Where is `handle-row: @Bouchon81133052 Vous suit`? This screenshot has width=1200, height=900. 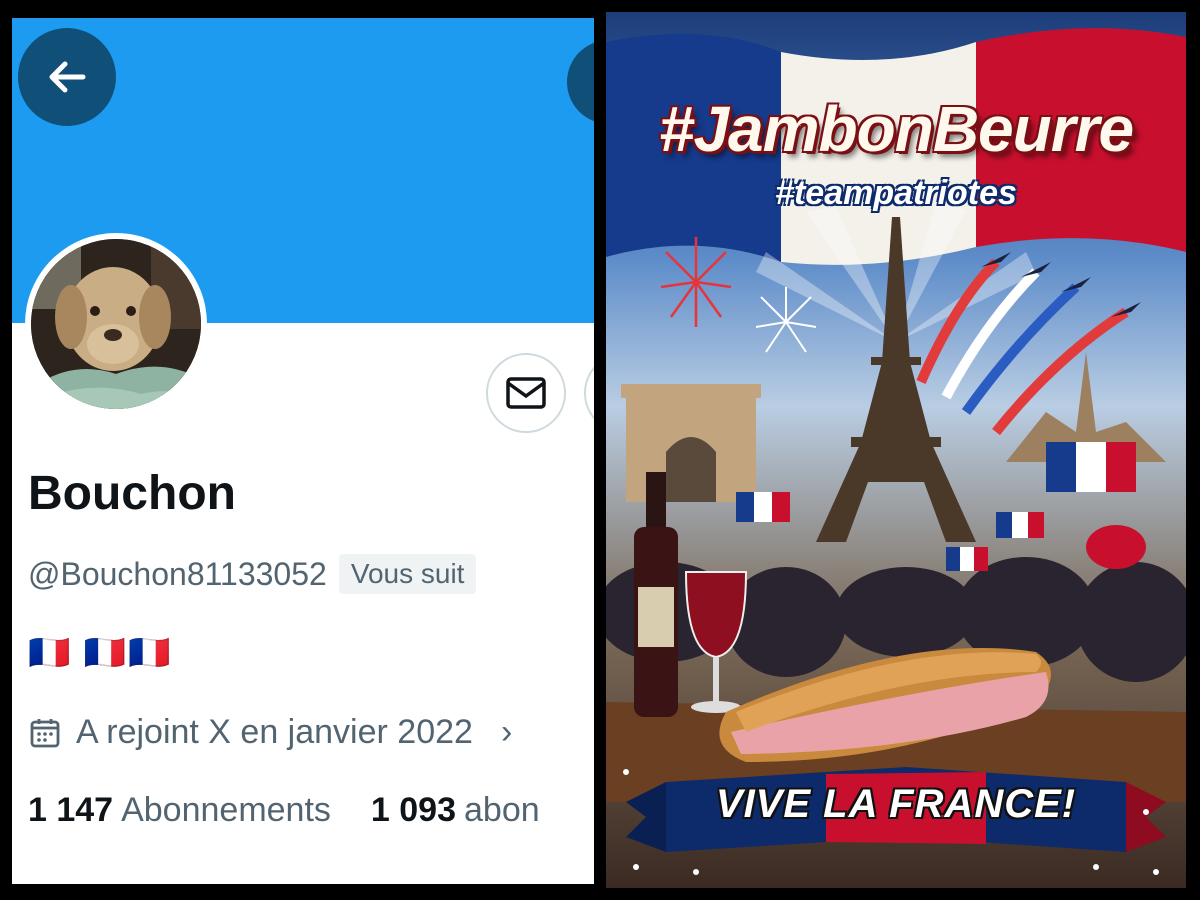 handle-row: @Bouchon81133052 Vous suit is located at coordinates (252, 574).